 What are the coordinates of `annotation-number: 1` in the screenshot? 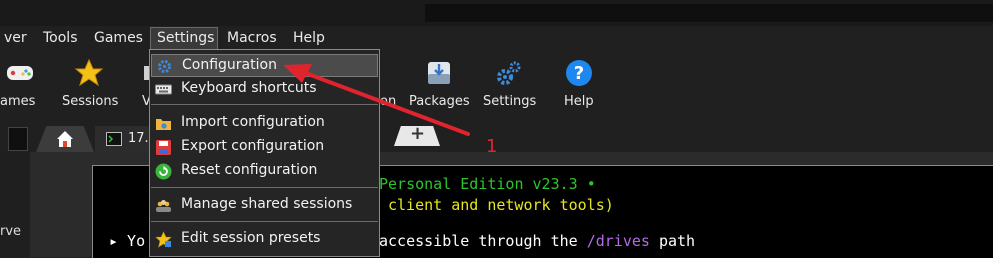 It's located at (492, 146).